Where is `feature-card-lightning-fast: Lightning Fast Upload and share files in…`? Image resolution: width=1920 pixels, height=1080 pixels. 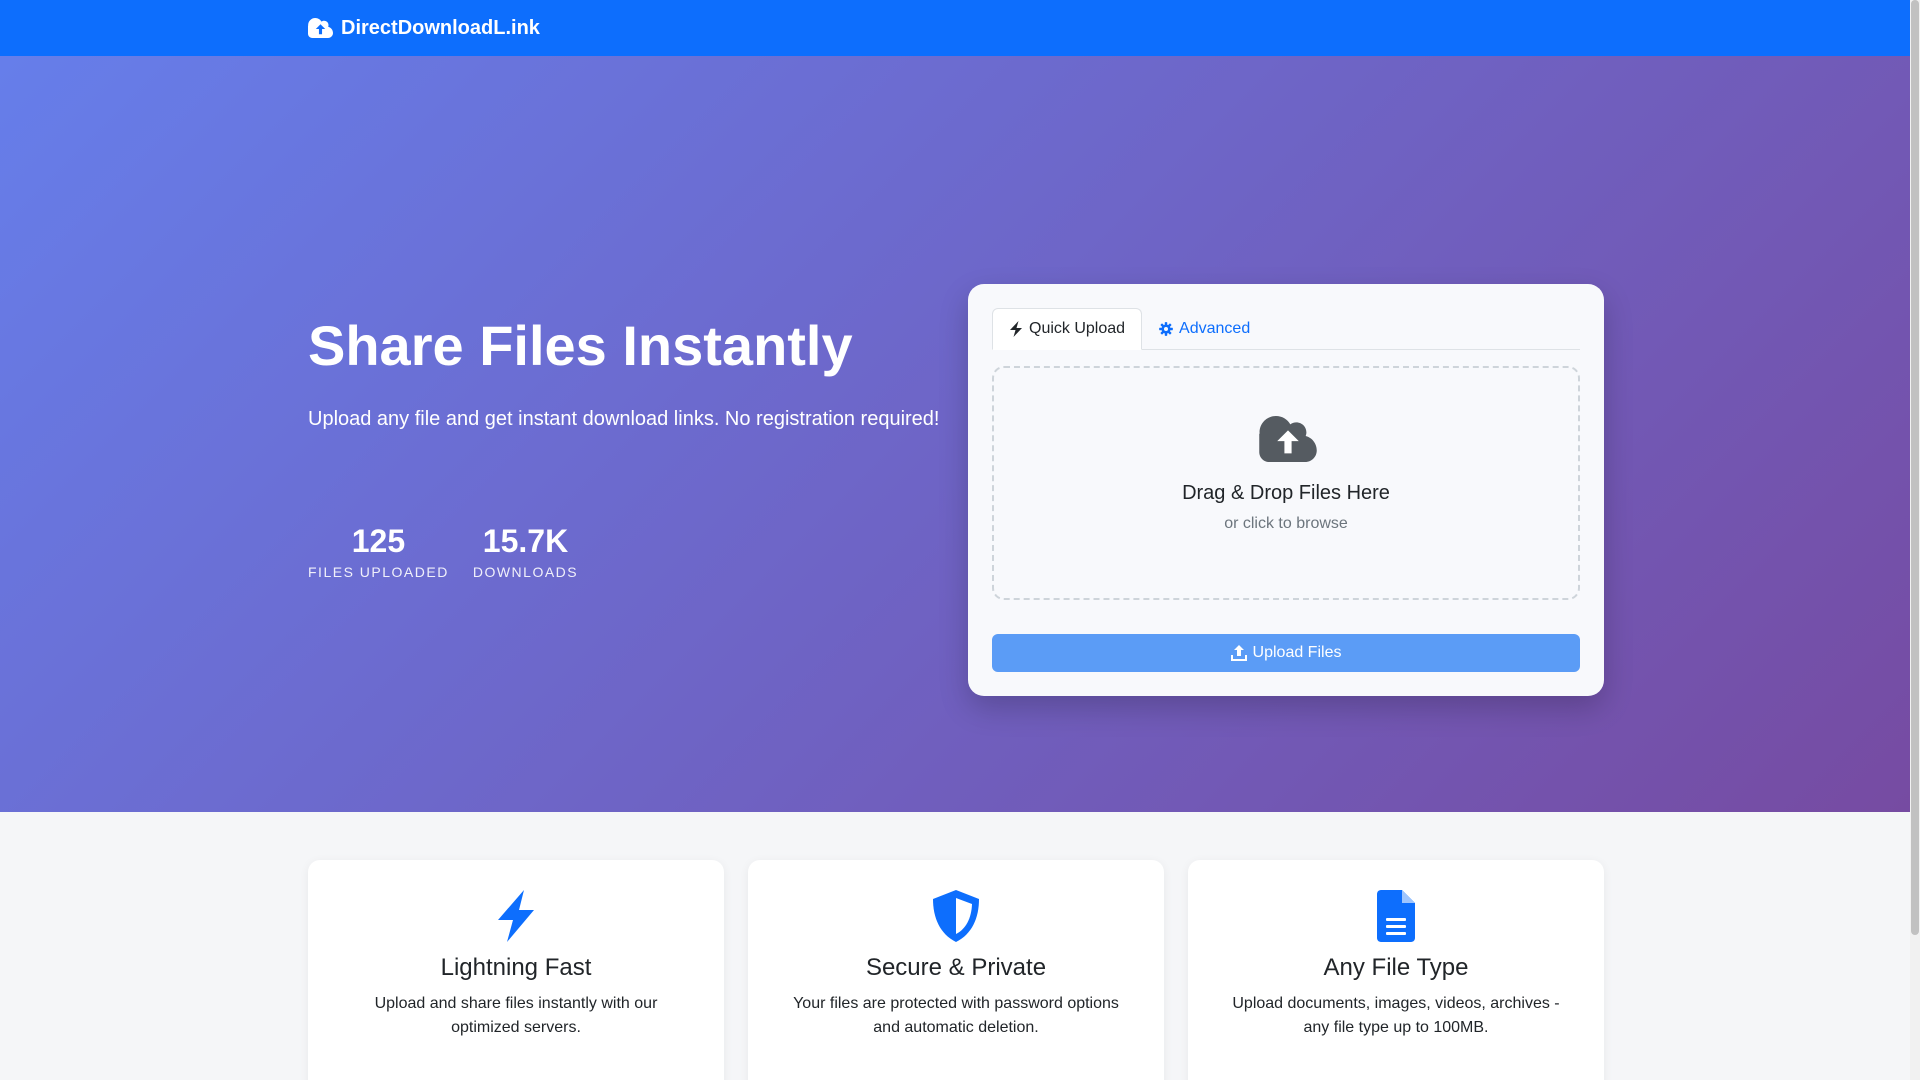 feature-card-lightning-fast: Lightning Fast Upload and share files in… is located at coordinates (516, 970).